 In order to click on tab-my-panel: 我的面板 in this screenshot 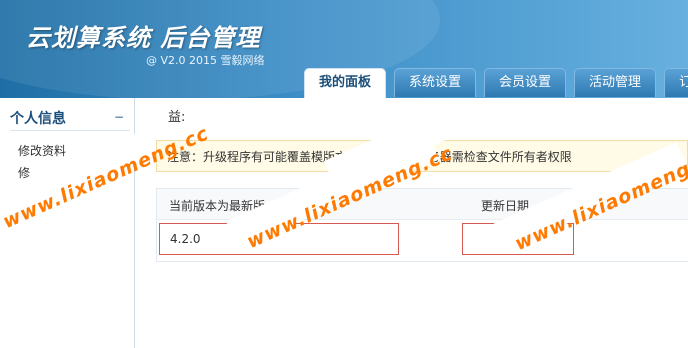, I will do `click(345, 83)`.